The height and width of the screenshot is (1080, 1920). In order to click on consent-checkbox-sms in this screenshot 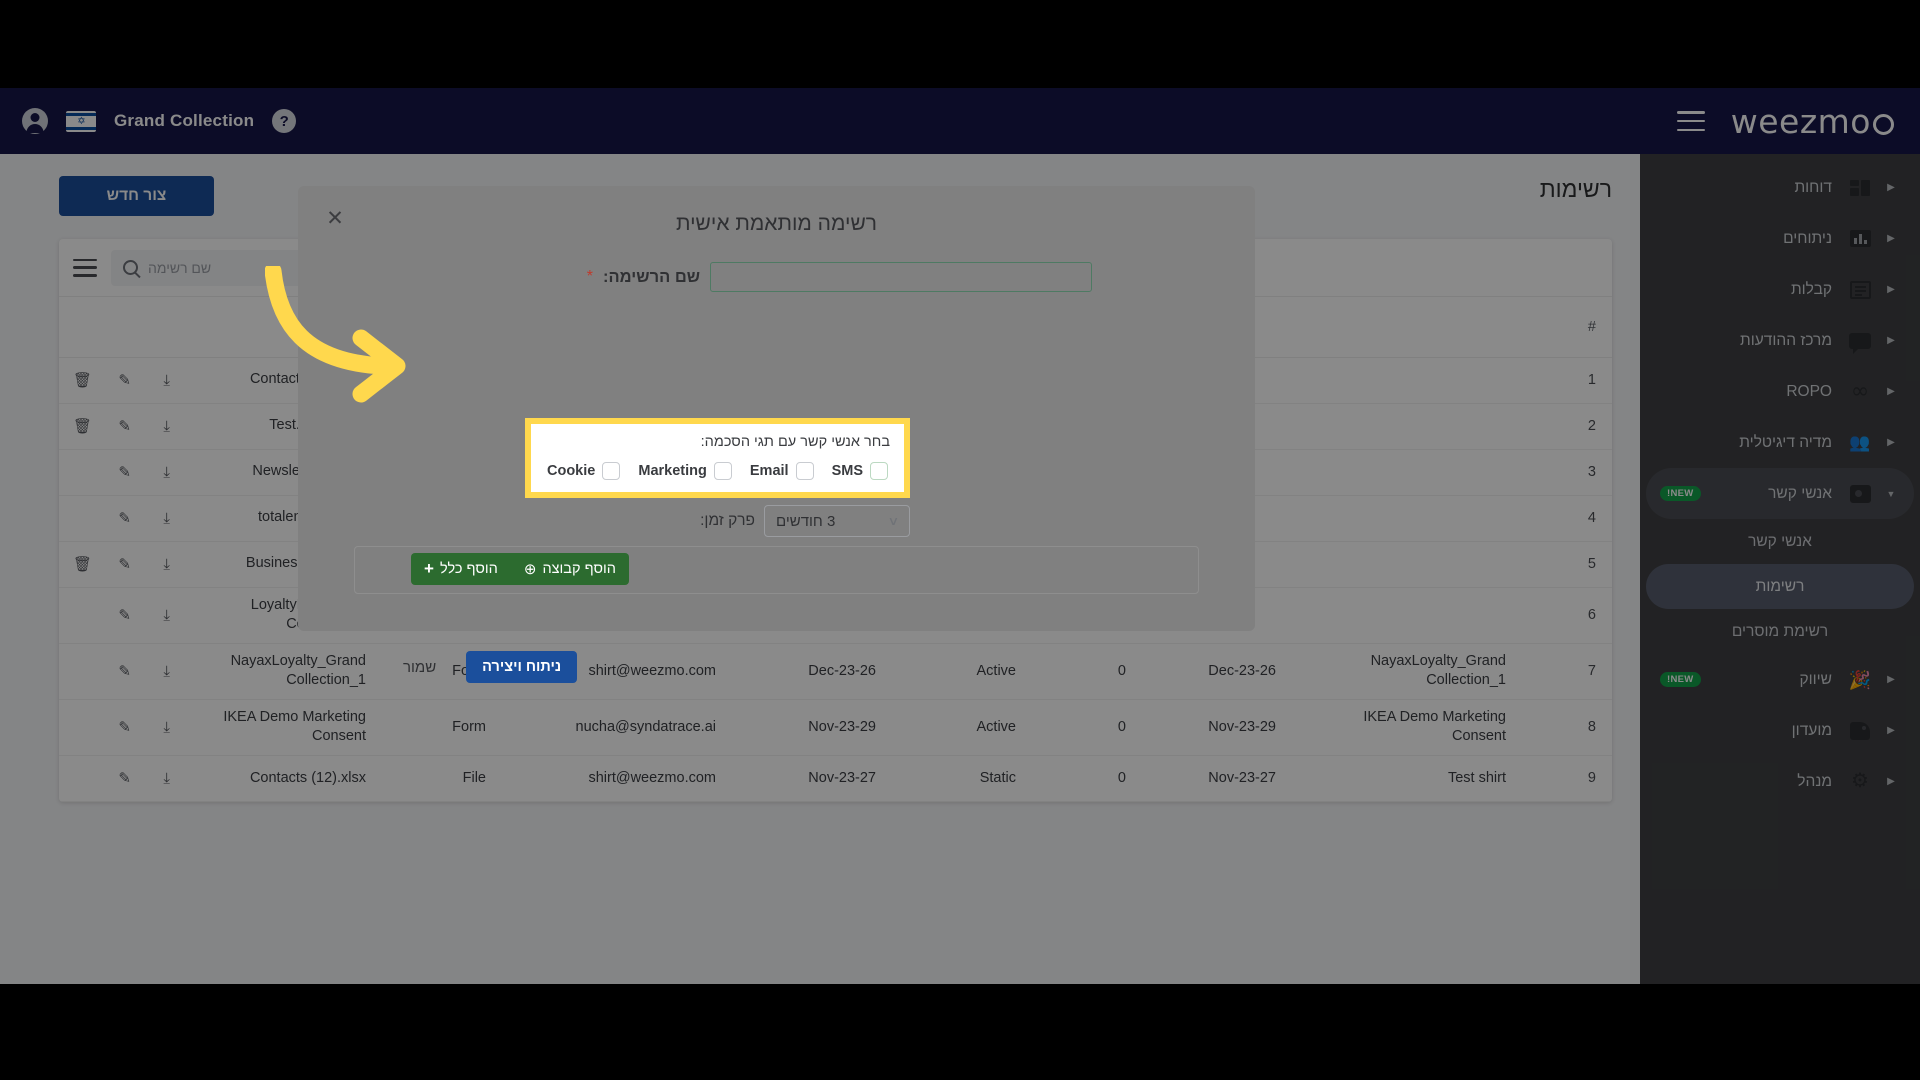, I will do `click(879, 471)`.